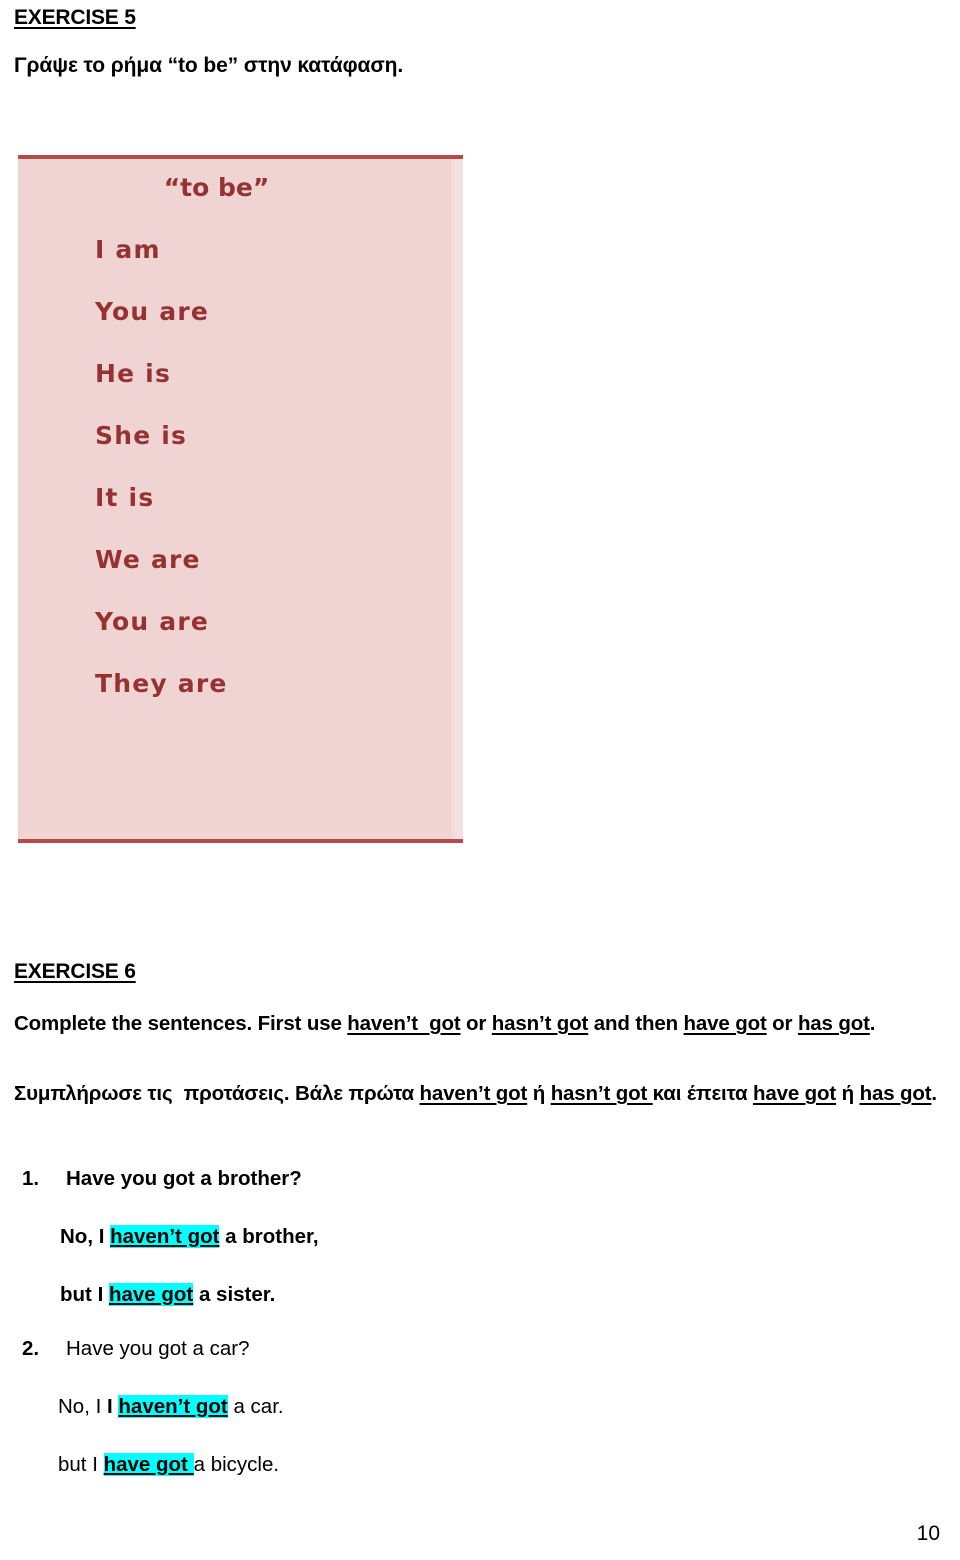 Image resolution: width=960 pixels, height=1560 pixels. What do you see at coordinates (184, 1178) in the screenshot?
I see `list-item-question: Have you got a brother?` at bounding box center [184, 1178].